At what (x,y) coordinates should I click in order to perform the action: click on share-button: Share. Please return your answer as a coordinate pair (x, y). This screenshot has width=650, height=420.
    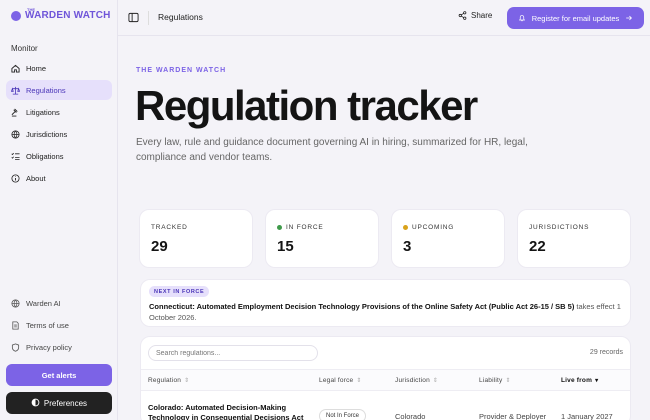
    Looking at the image, I should click on (475, 15).